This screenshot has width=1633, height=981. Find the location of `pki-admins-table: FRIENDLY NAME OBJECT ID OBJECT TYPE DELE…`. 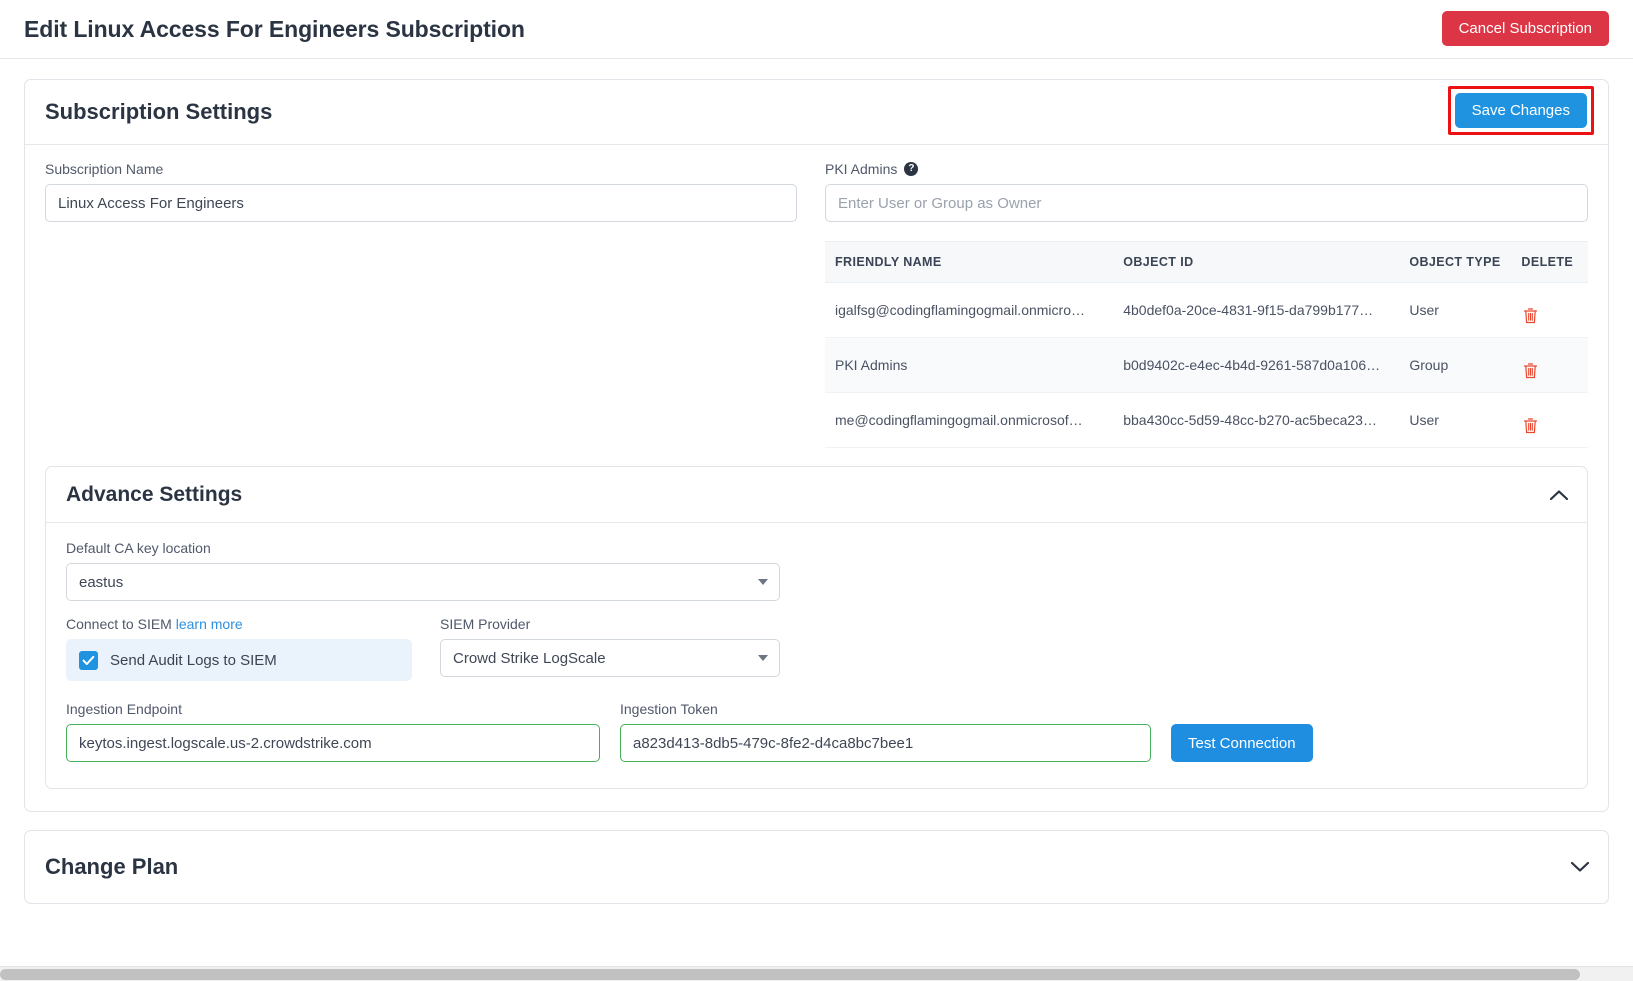

pki-admins-table: FRIENDLY NAME OBJECT ID OBJECT TYPE DELE… is located at coordinates (1206, 344).